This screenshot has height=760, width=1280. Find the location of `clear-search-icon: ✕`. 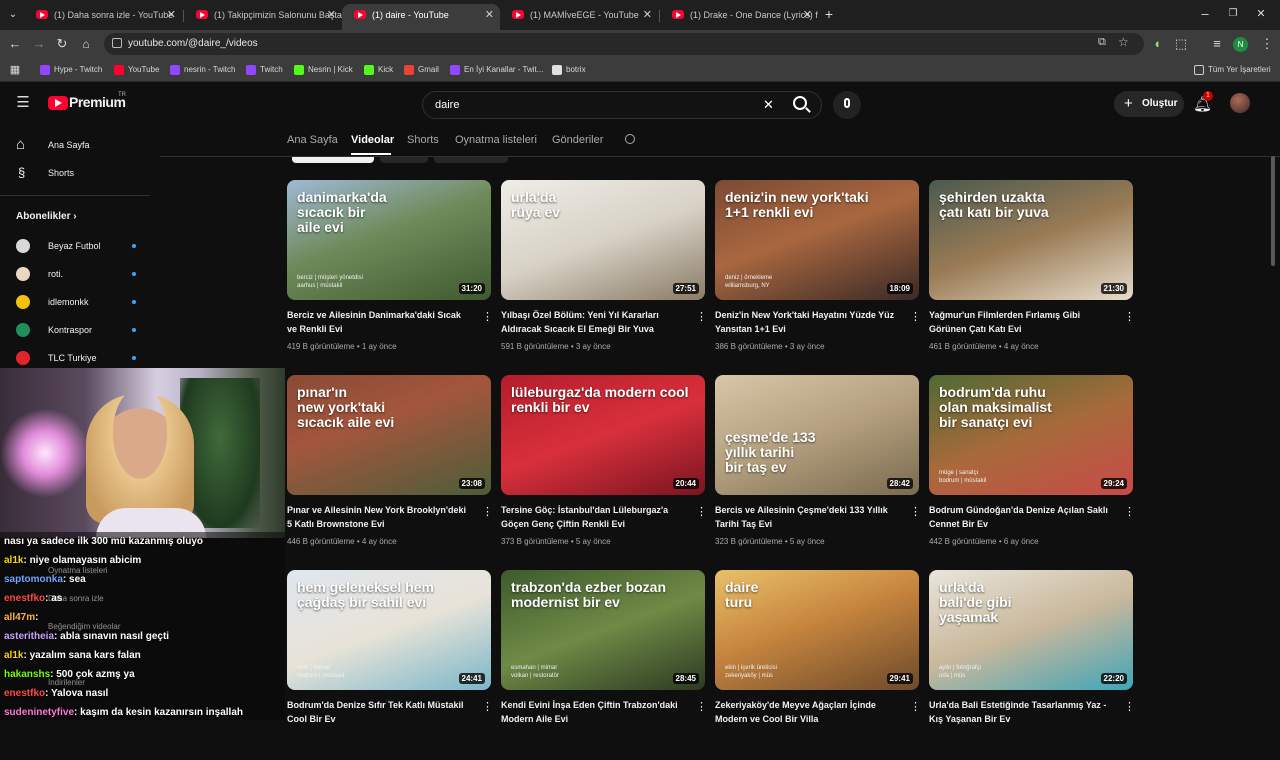

clear-search-icon: ✕ is located at coordinates (768, 105).